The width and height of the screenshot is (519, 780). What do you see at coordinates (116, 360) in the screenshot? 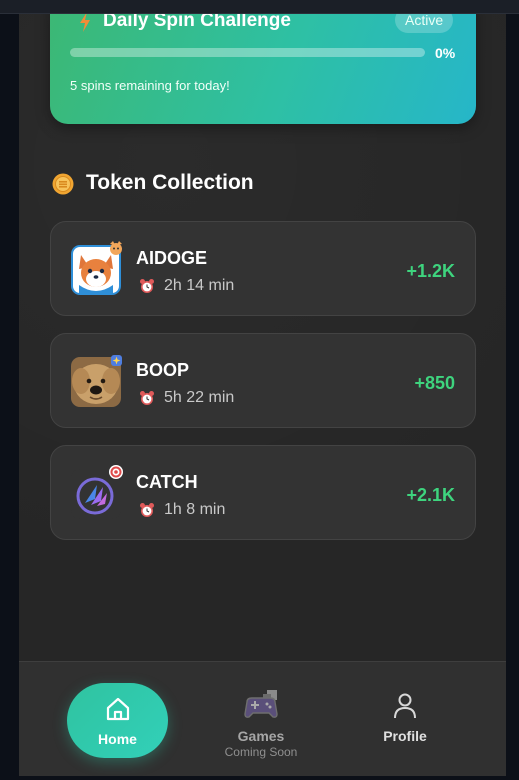
I see `sparkle-badge-icon` at bounding box center [116, 360].